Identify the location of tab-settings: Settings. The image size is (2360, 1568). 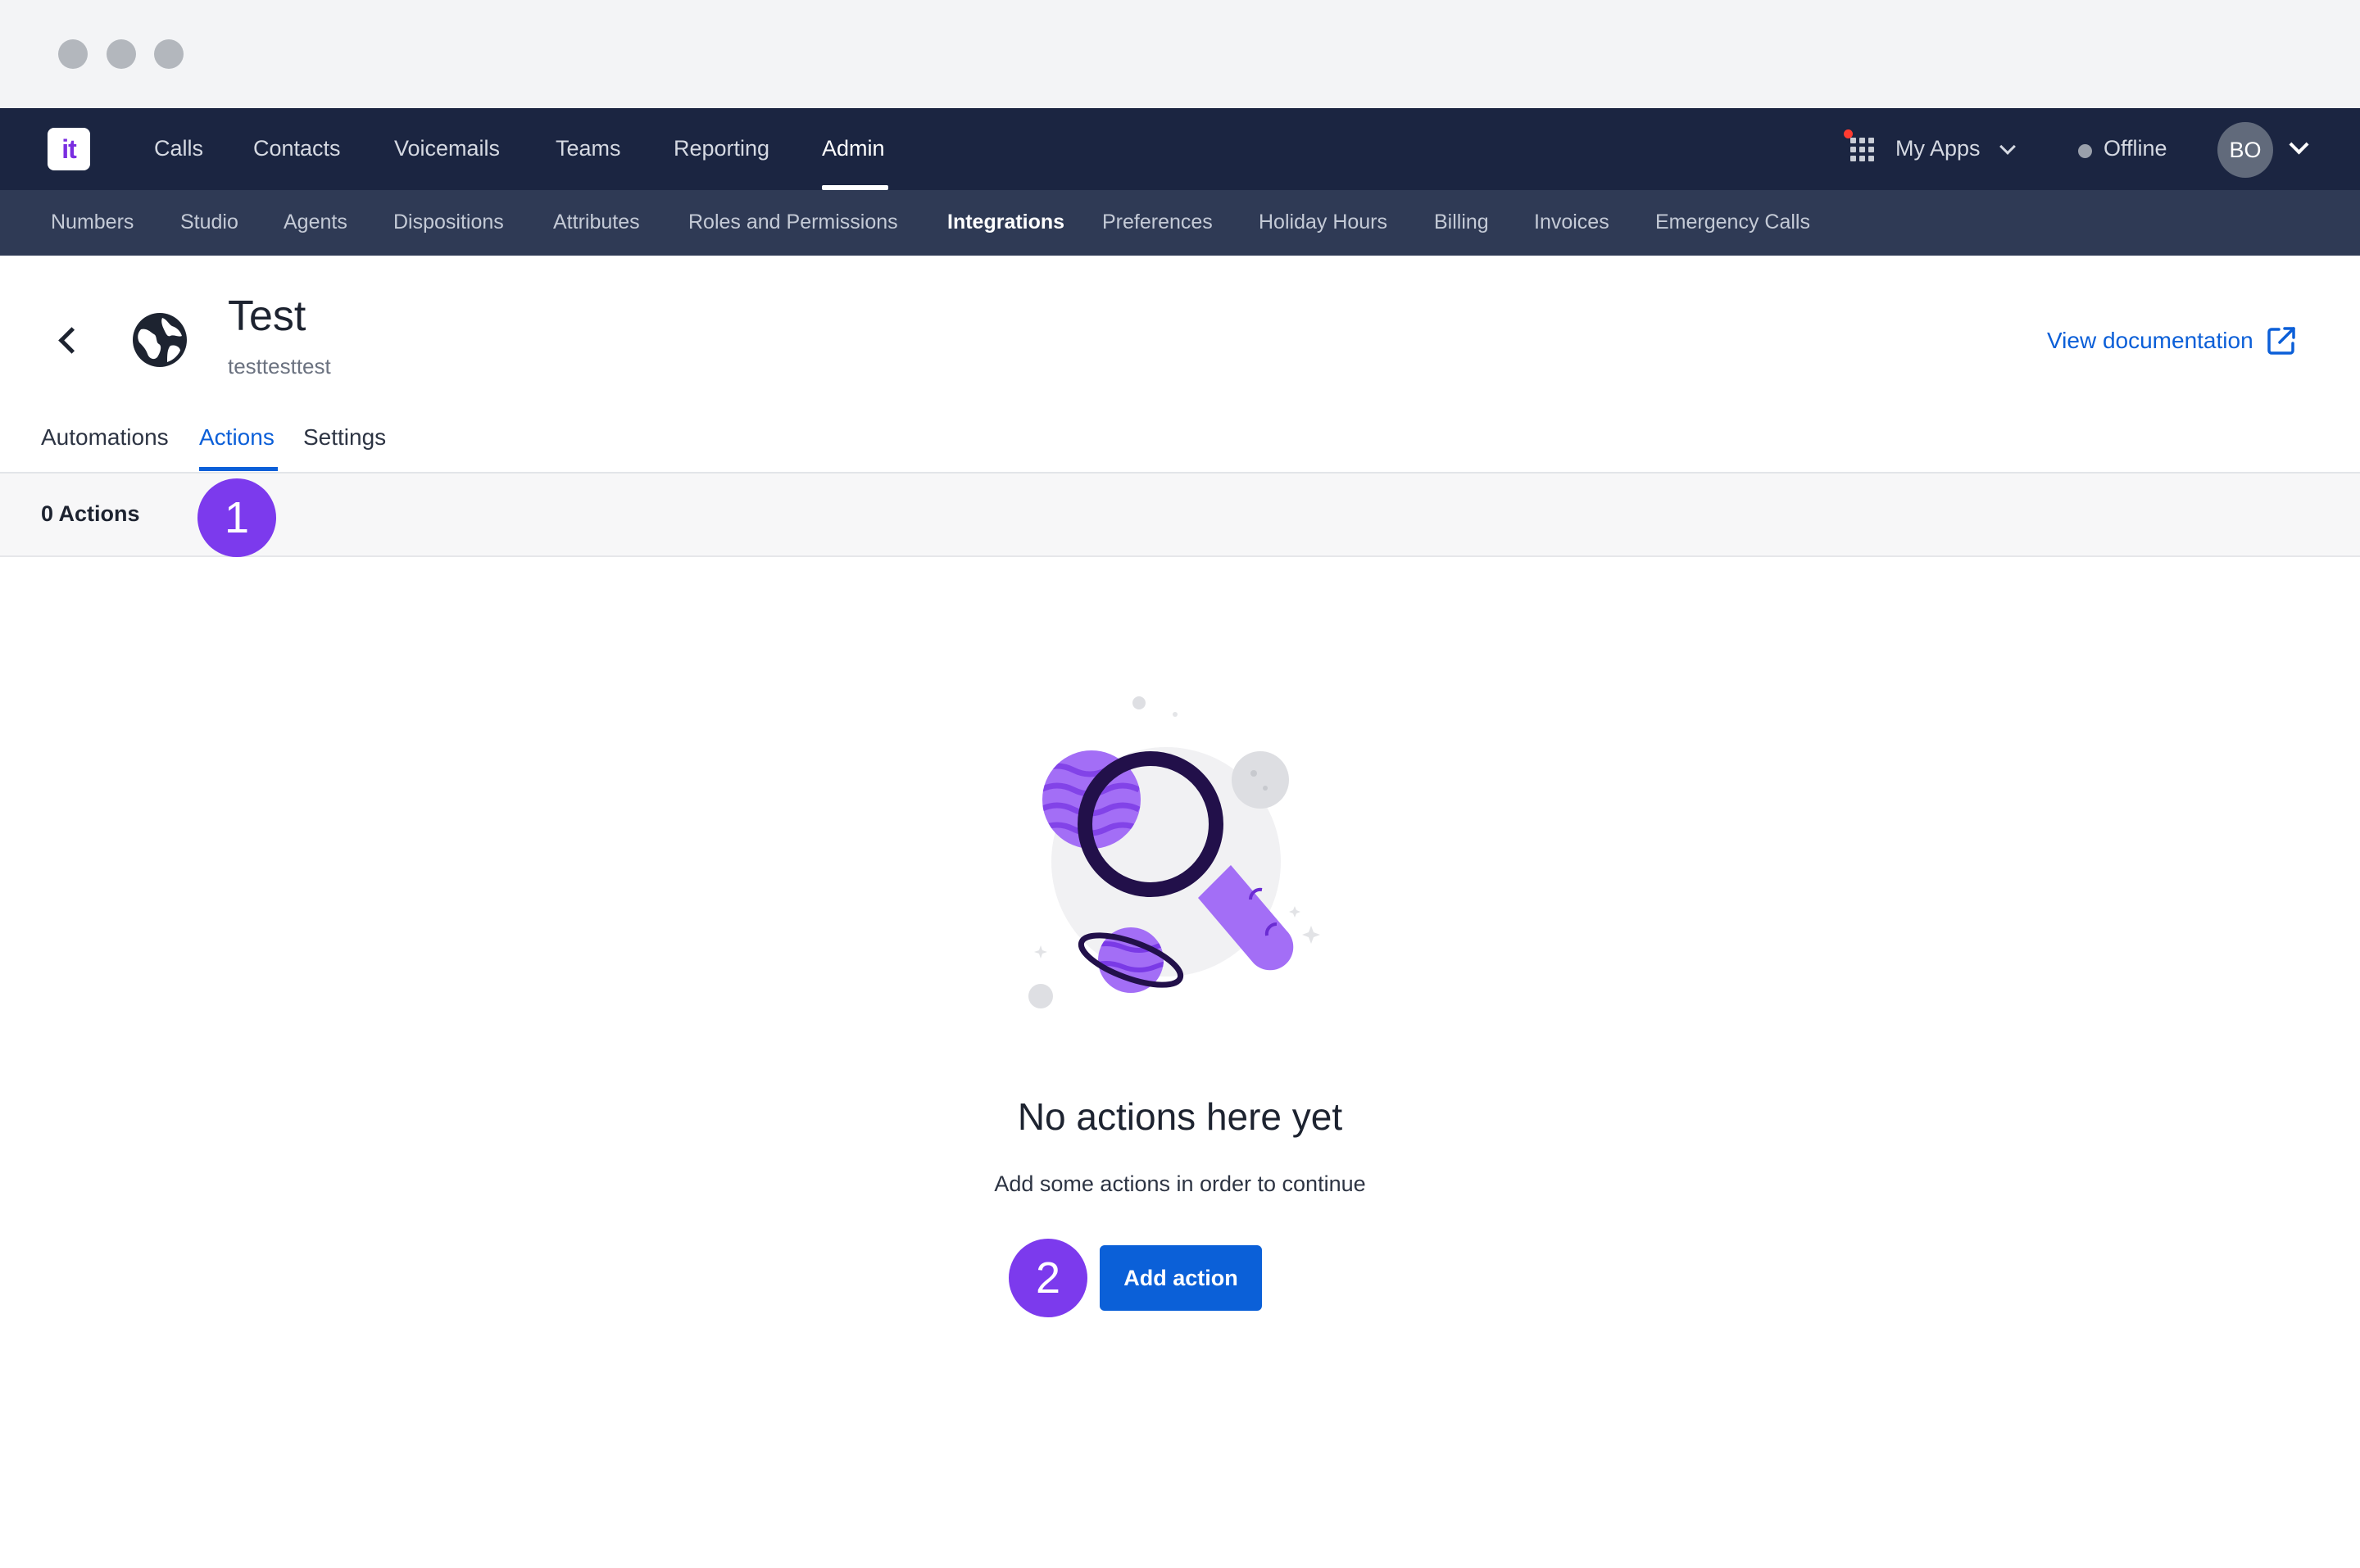
(344, 437).